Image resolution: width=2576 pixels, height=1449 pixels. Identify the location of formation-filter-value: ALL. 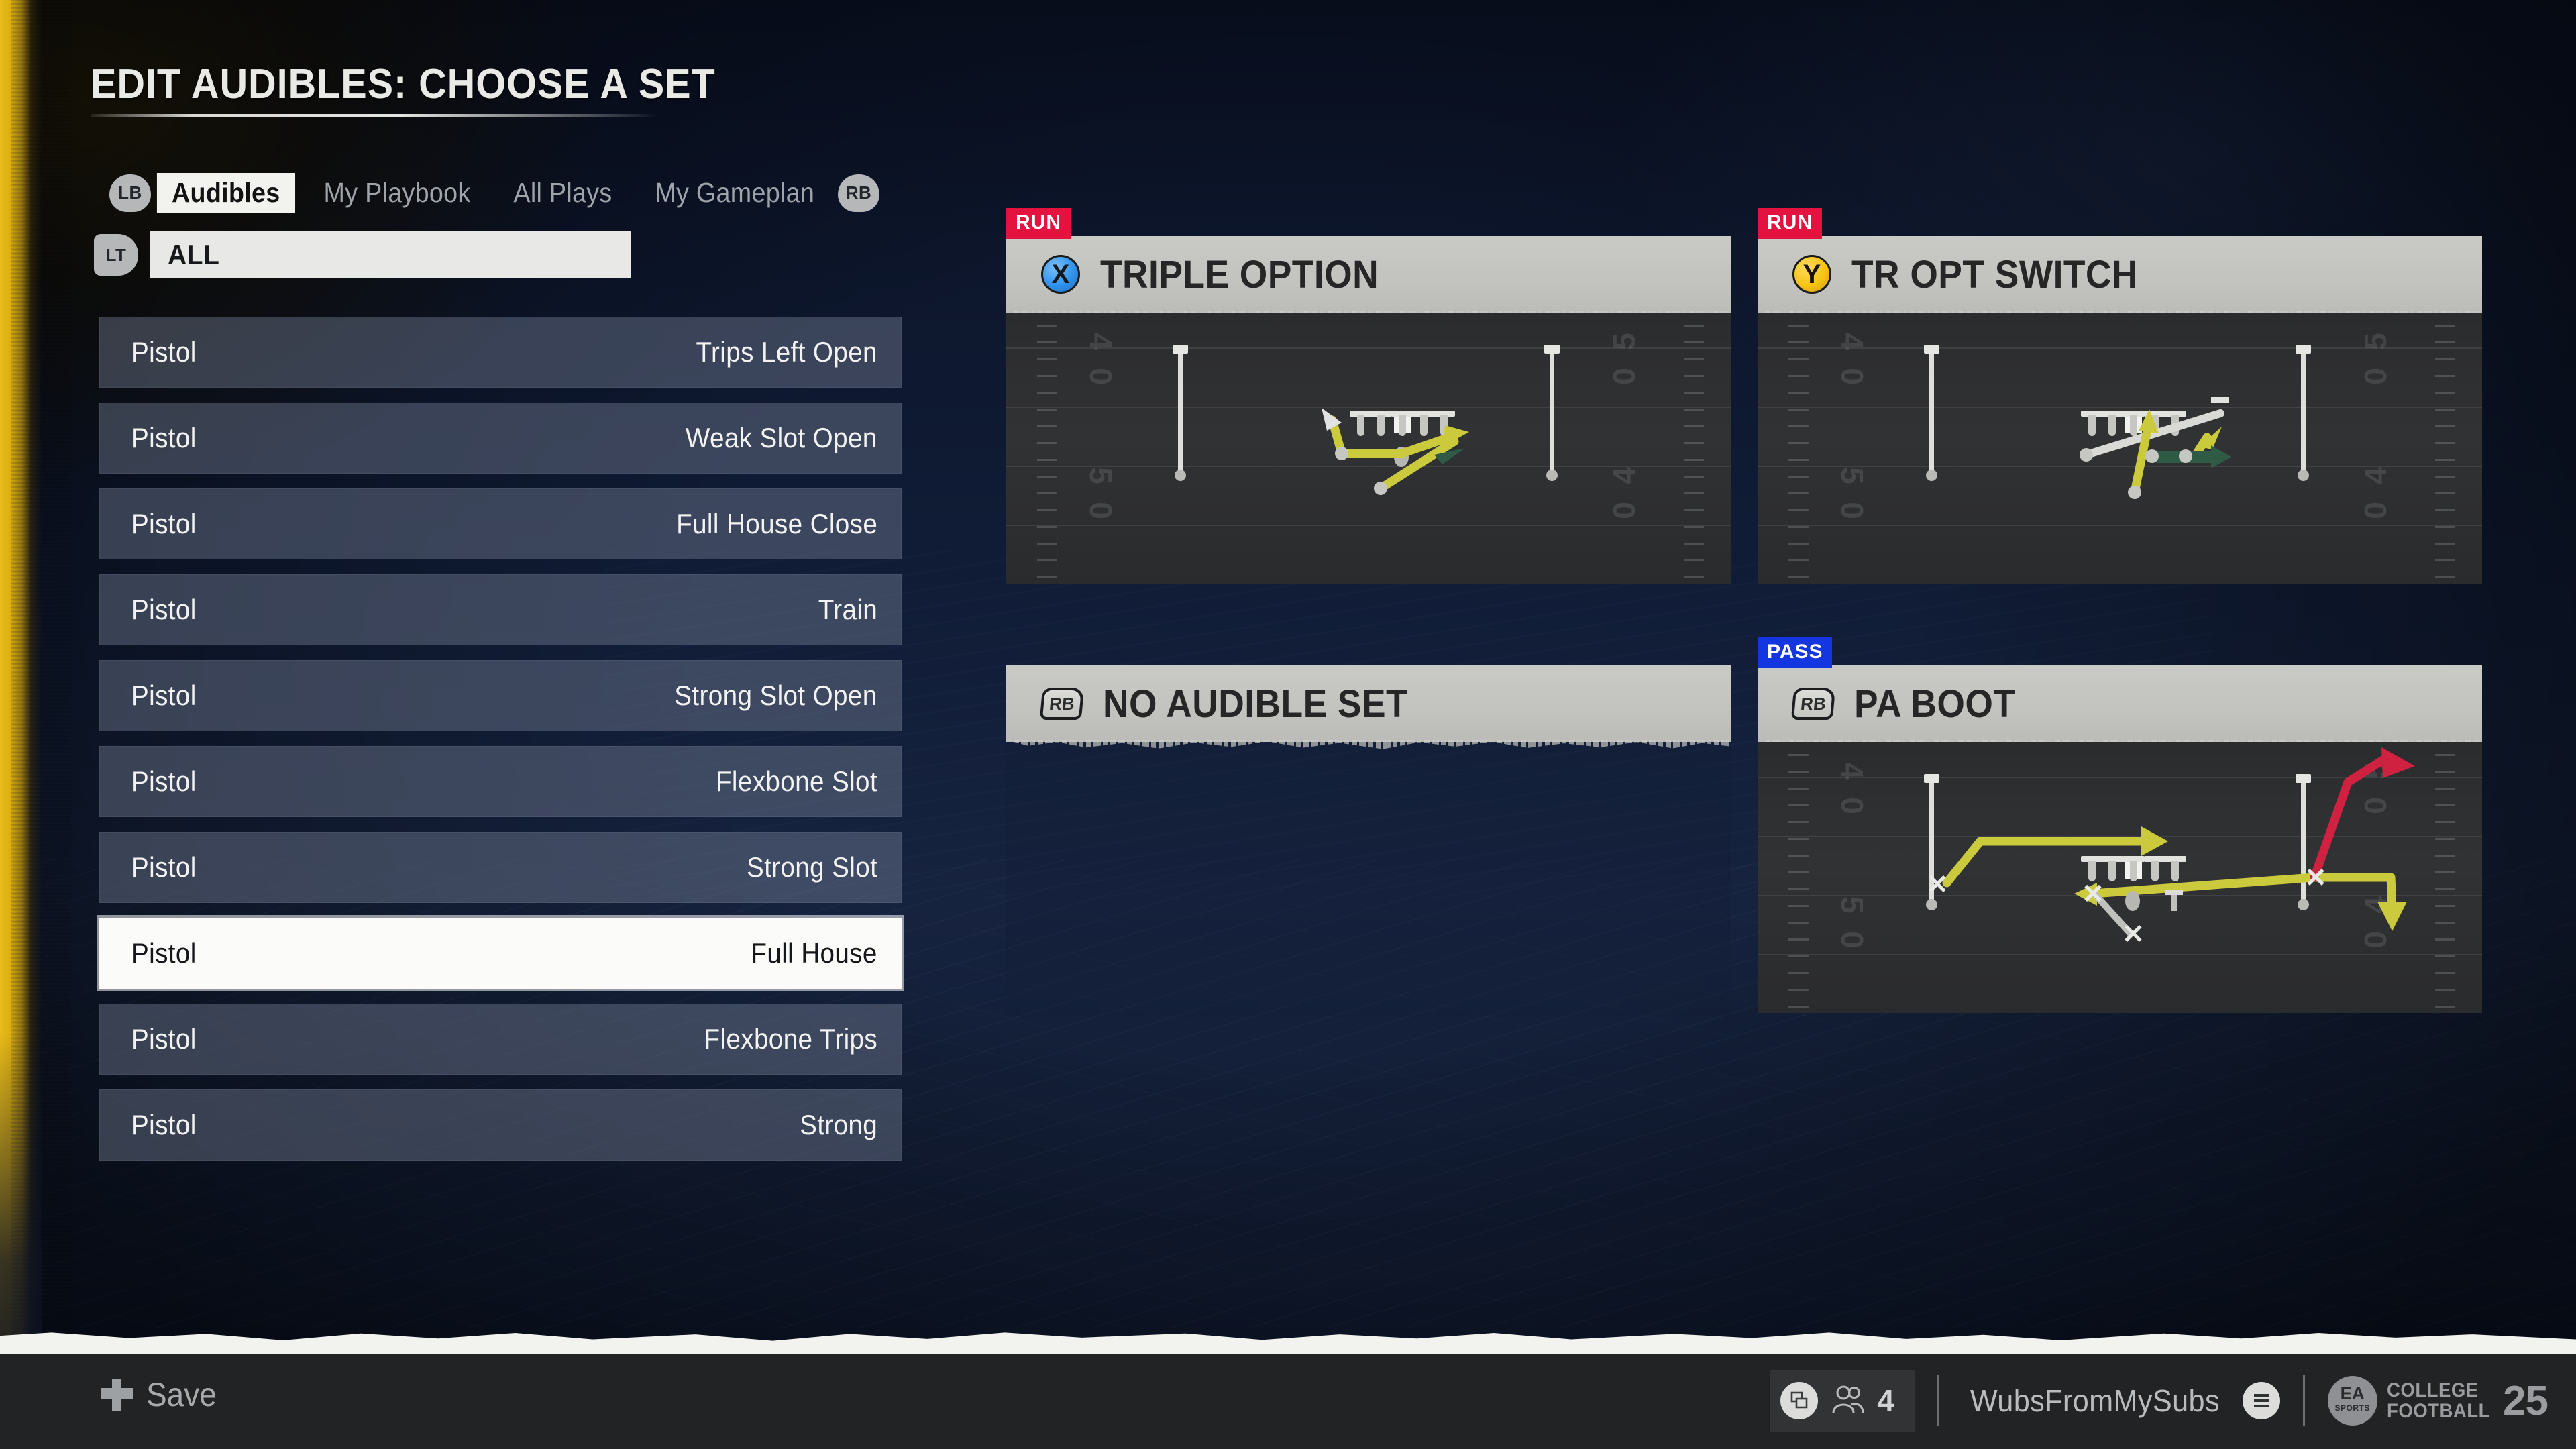
(194, 254).